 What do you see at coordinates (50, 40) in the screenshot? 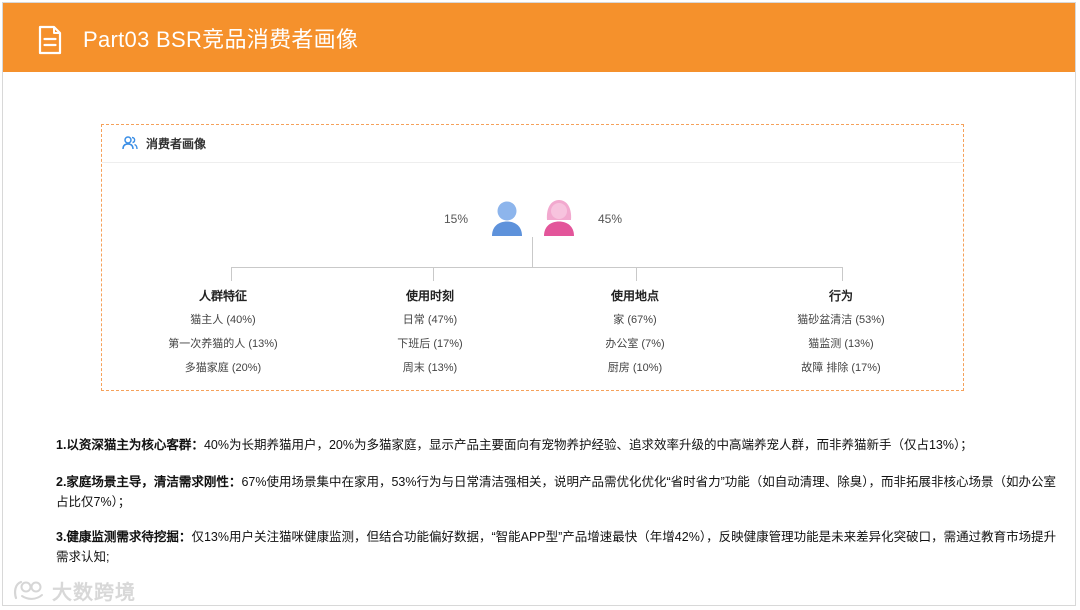
I see `document-icon` at bounding box center [50, 40].